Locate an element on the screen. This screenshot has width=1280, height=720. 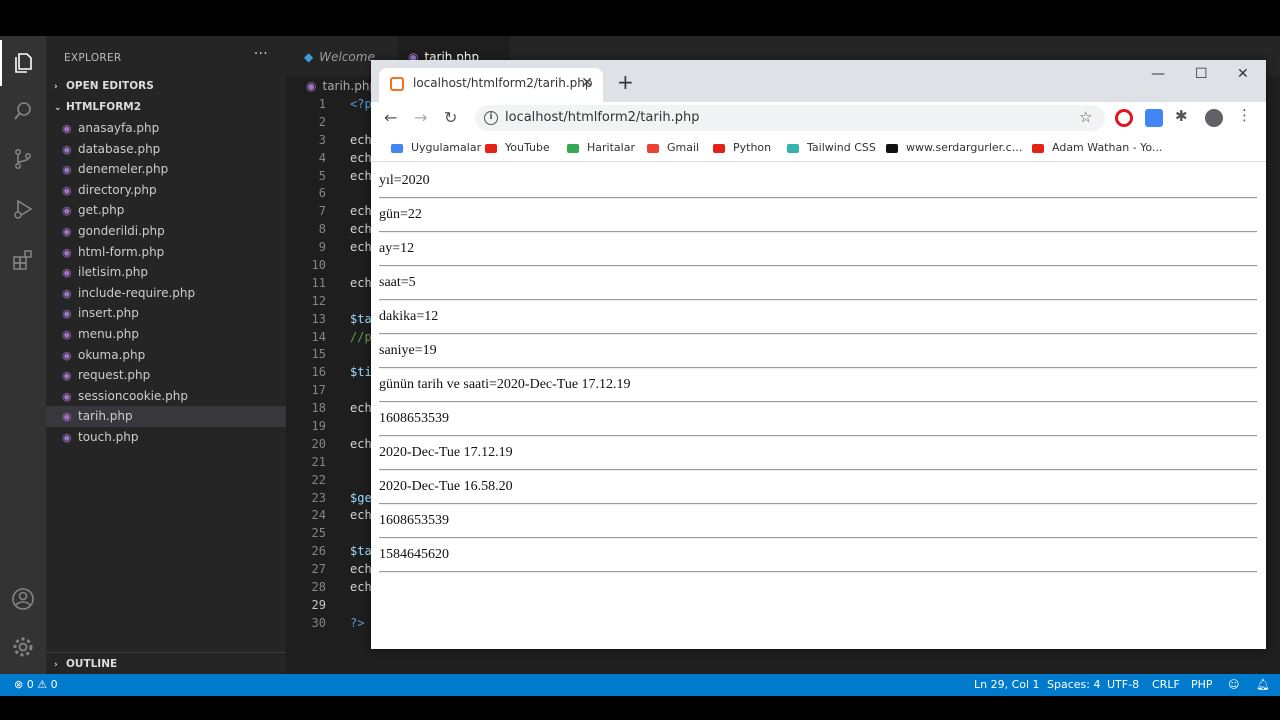
encoding: UTF-8 is located at coordinates (1123, 685).